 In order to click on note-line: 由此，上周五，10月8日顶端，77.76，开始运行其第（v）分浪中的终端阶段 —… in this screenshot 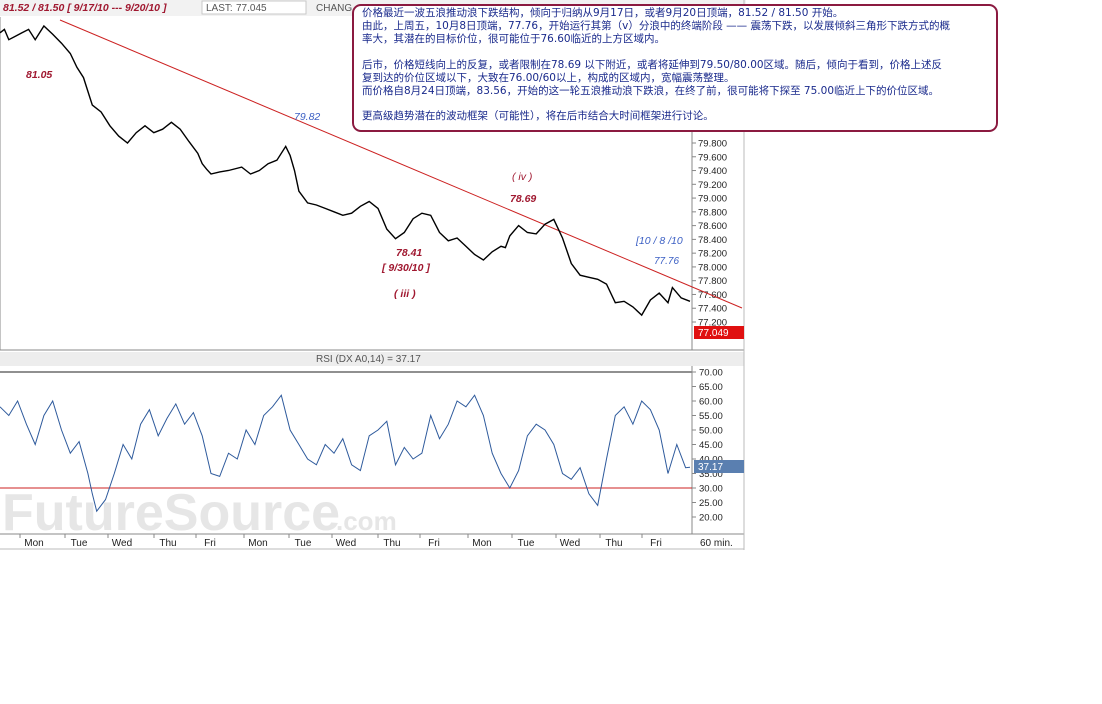, I will do `click(656, 26)`.